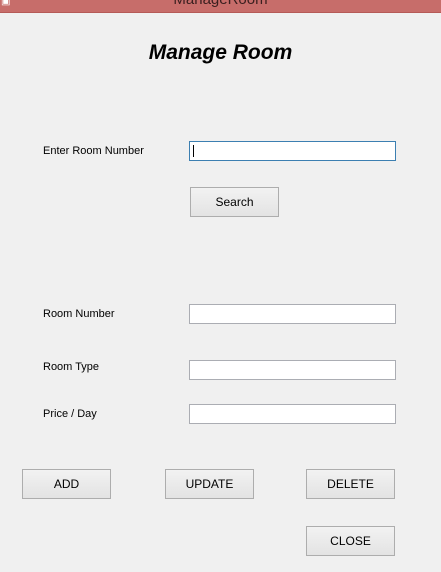 This screenshot has width=441, height=572. I want to click on search-button: Search, so click(234, 202).